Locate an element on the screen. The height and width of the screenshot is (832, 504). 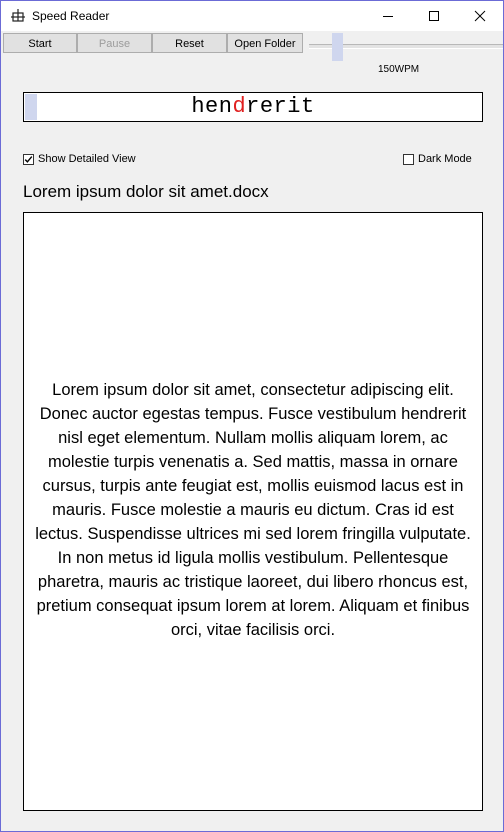
detailed-view-checkbox is located at coordinates (28, 159).